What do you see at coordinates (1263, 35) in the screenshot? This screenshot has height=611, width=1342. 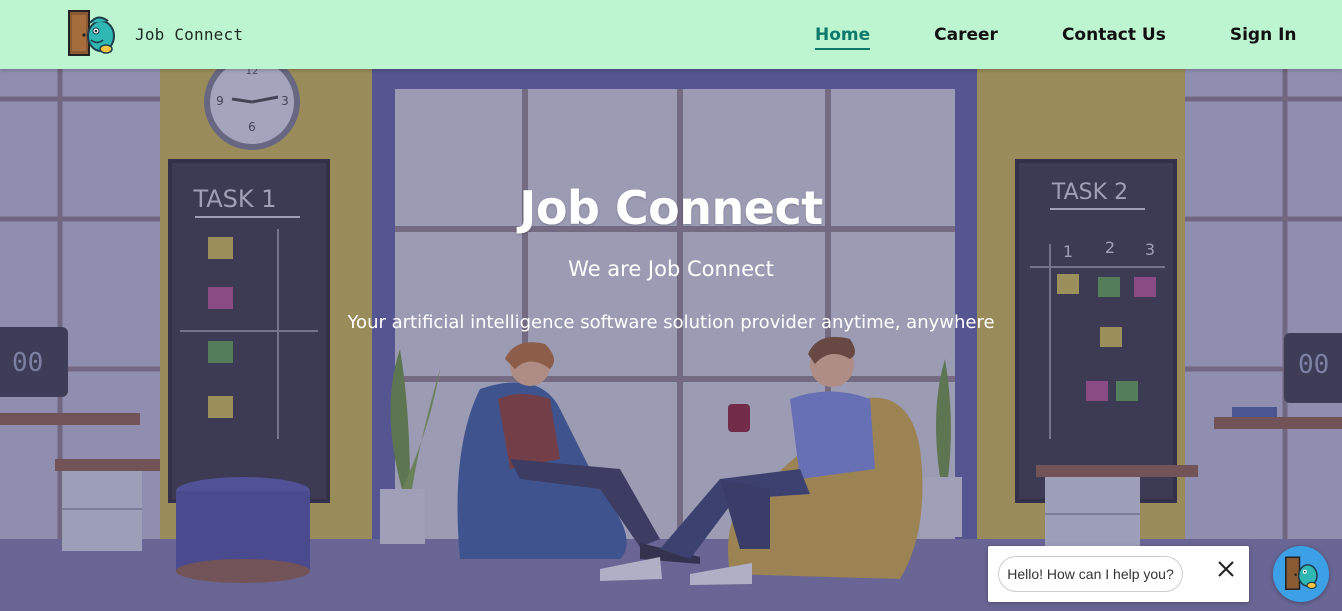 I see `nav-link-sign-in: Sign In` at bounding box center [1263, 35].